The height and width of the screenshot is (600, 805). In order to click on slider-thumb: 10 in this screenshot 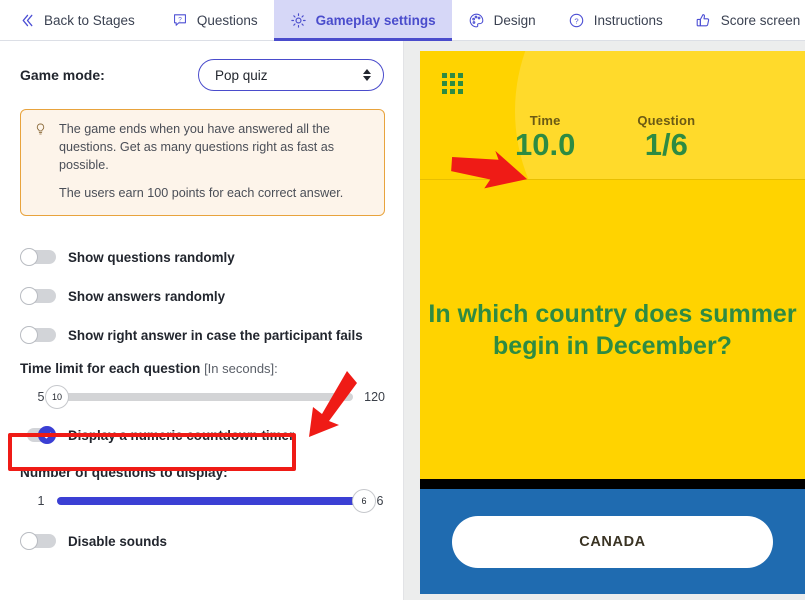, I will do `click(57, 396)`.